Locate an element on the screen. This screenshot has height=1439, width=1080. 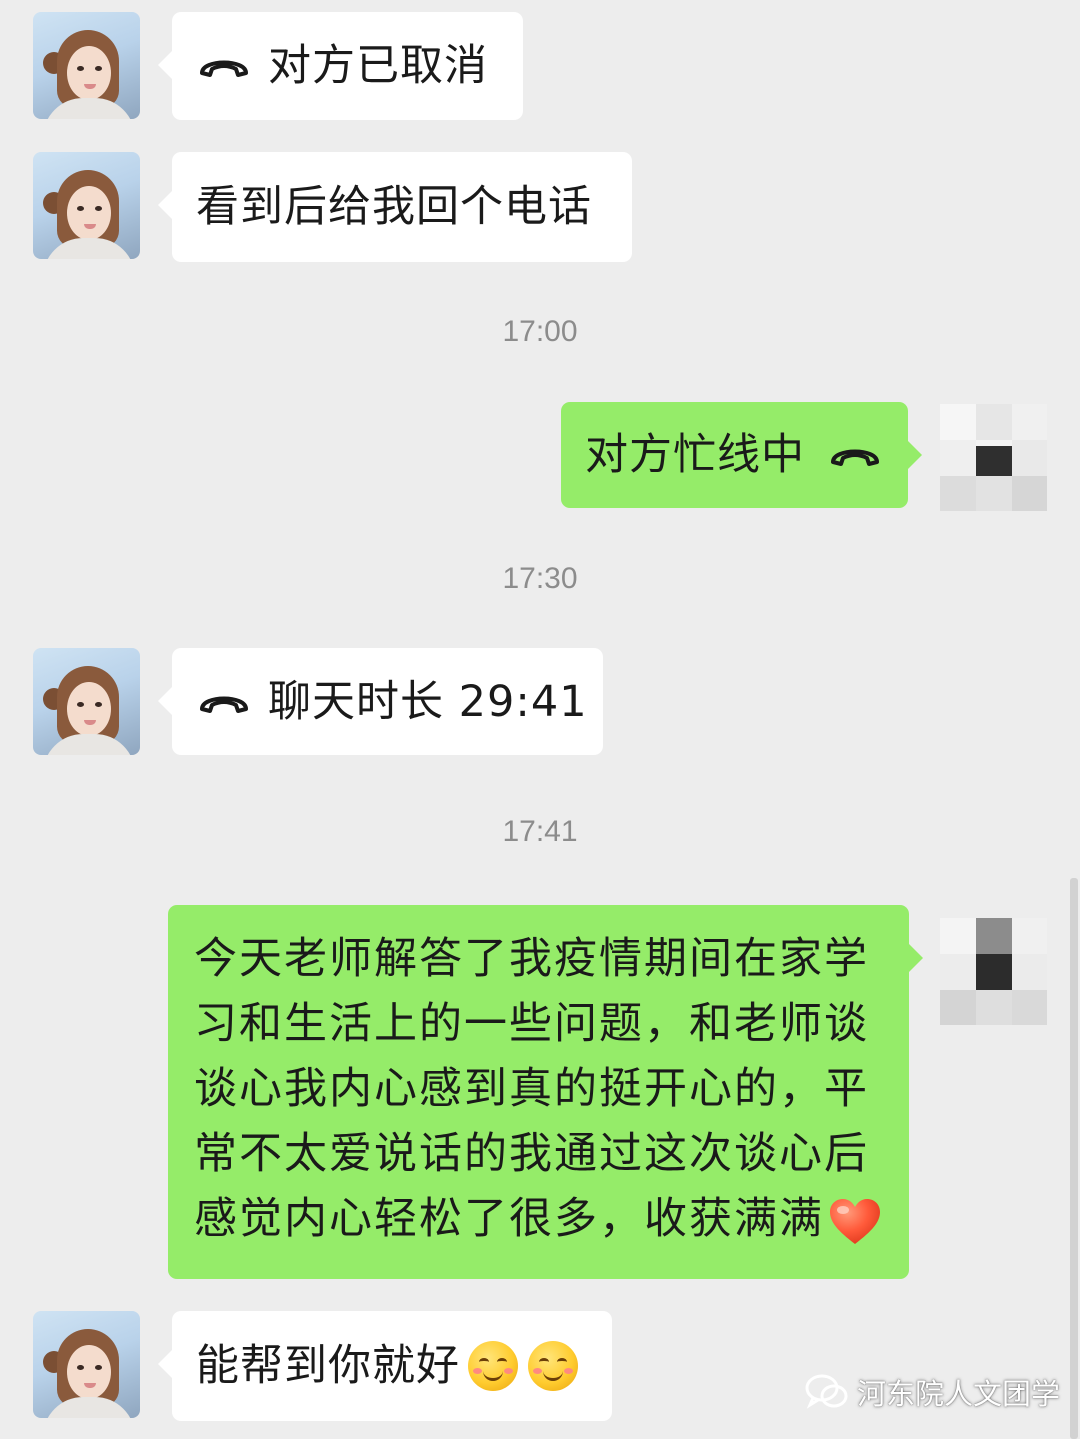
call-cancelled-bubble: 对方已取消 is located at coordinates (340, 66).